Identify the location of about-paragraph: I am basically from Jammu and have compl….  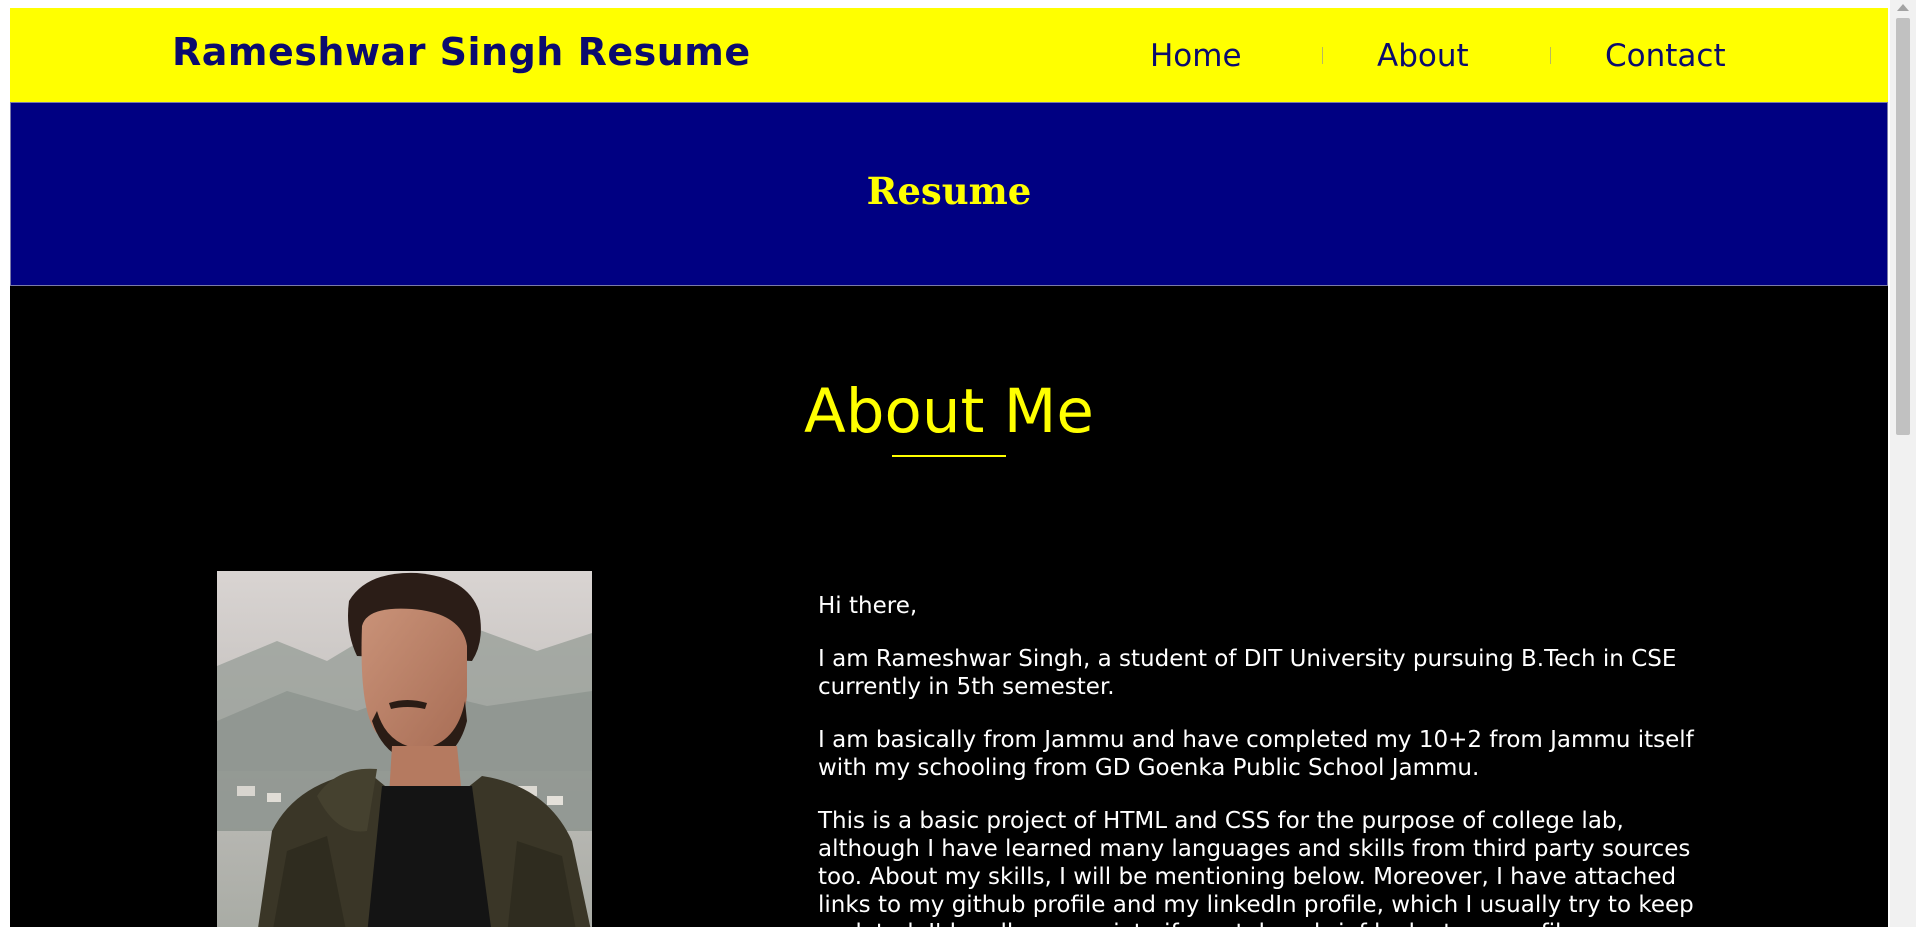
(1256, 754).